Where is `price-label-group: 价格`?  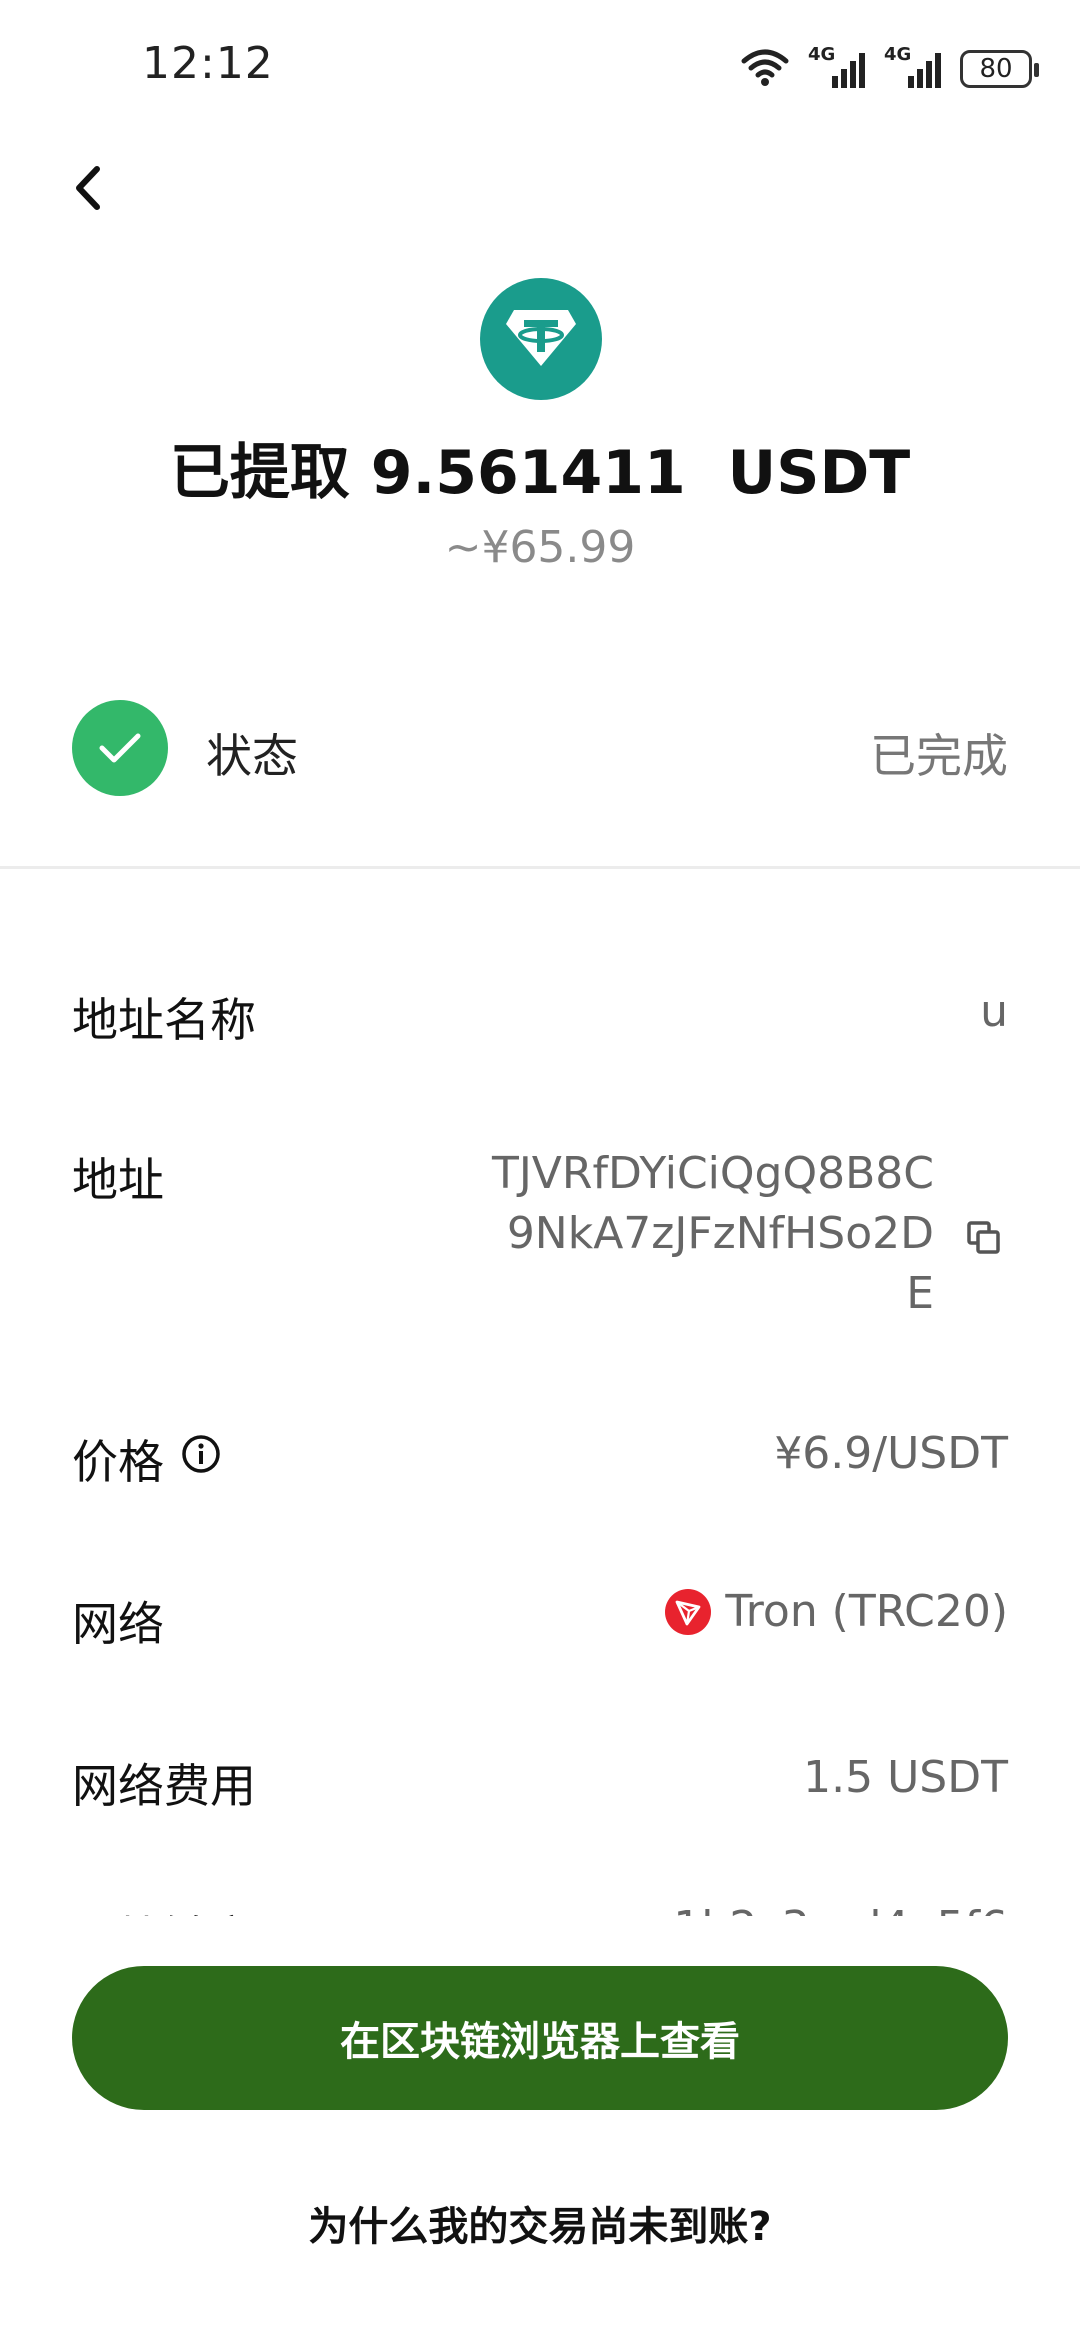
price-label-group: 价格 is located at coordinates (147, 1459).